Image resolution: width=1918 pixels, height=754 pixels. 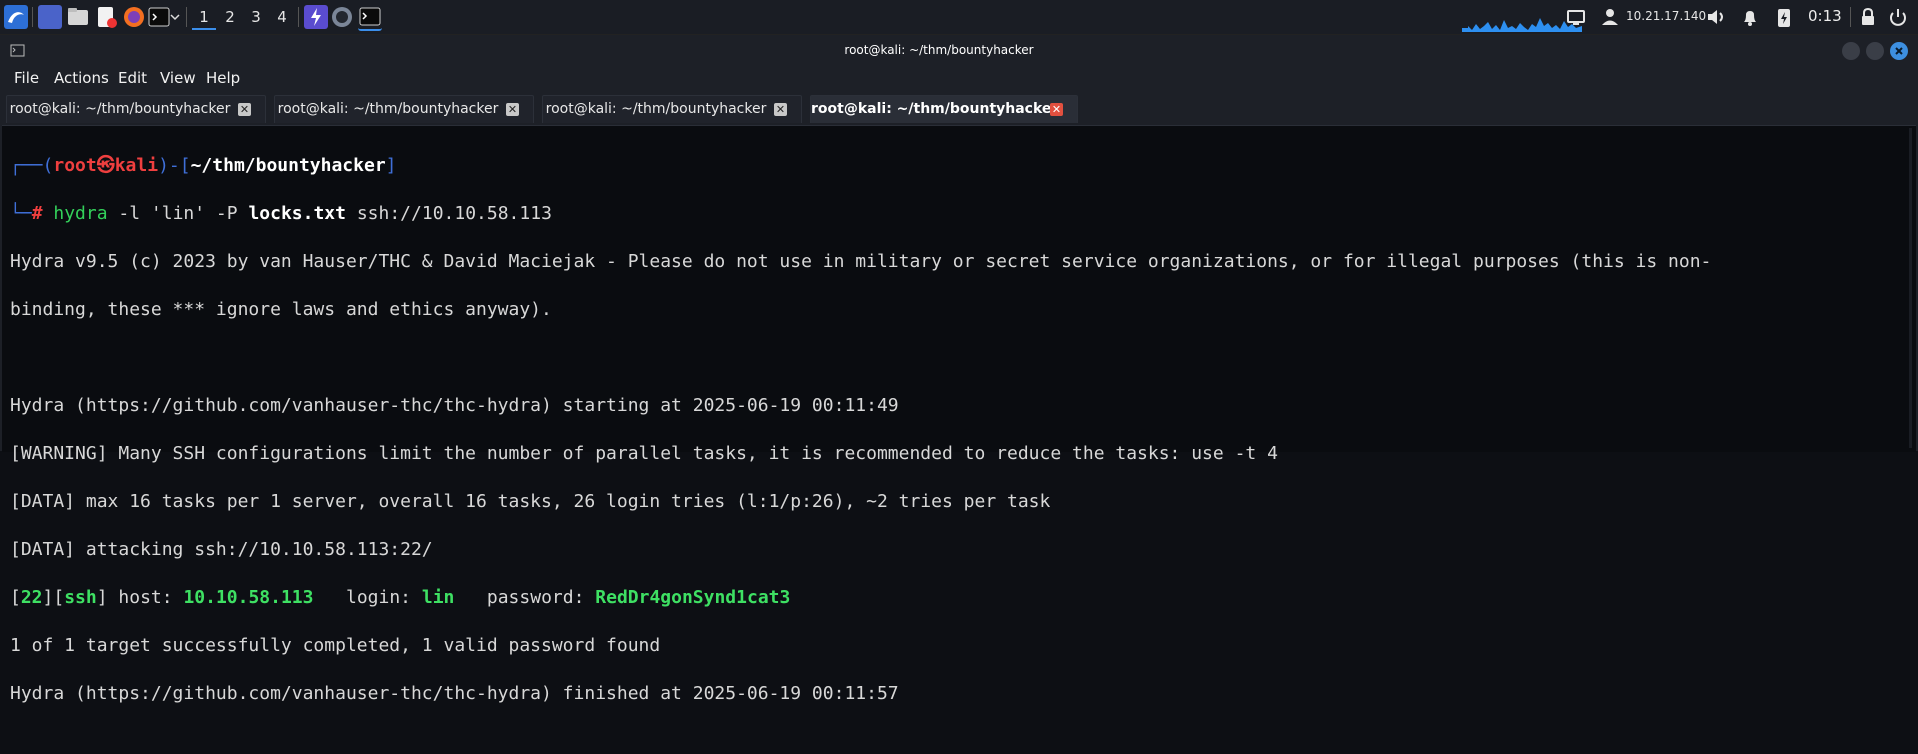 What do you see at coordinates (282, 17) in the screenshot?
I see `workspace-4: 4` at bounding box center [282, 17].